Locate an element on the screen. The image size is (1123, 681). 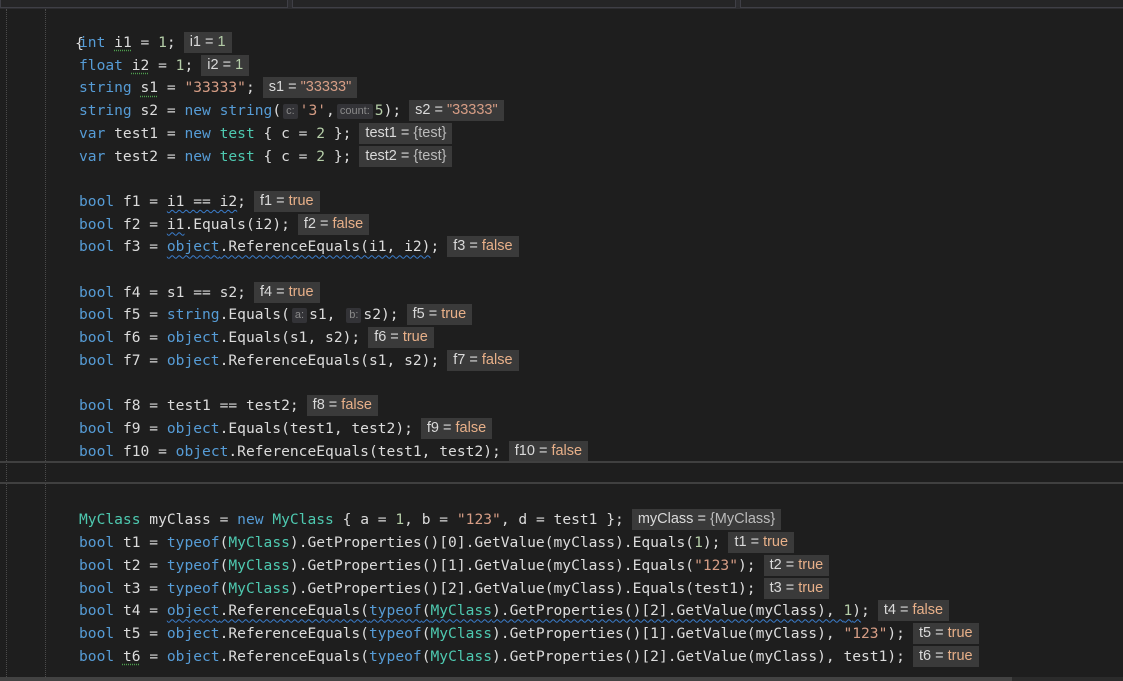
keyword: var is located at coordinates (92, 133).